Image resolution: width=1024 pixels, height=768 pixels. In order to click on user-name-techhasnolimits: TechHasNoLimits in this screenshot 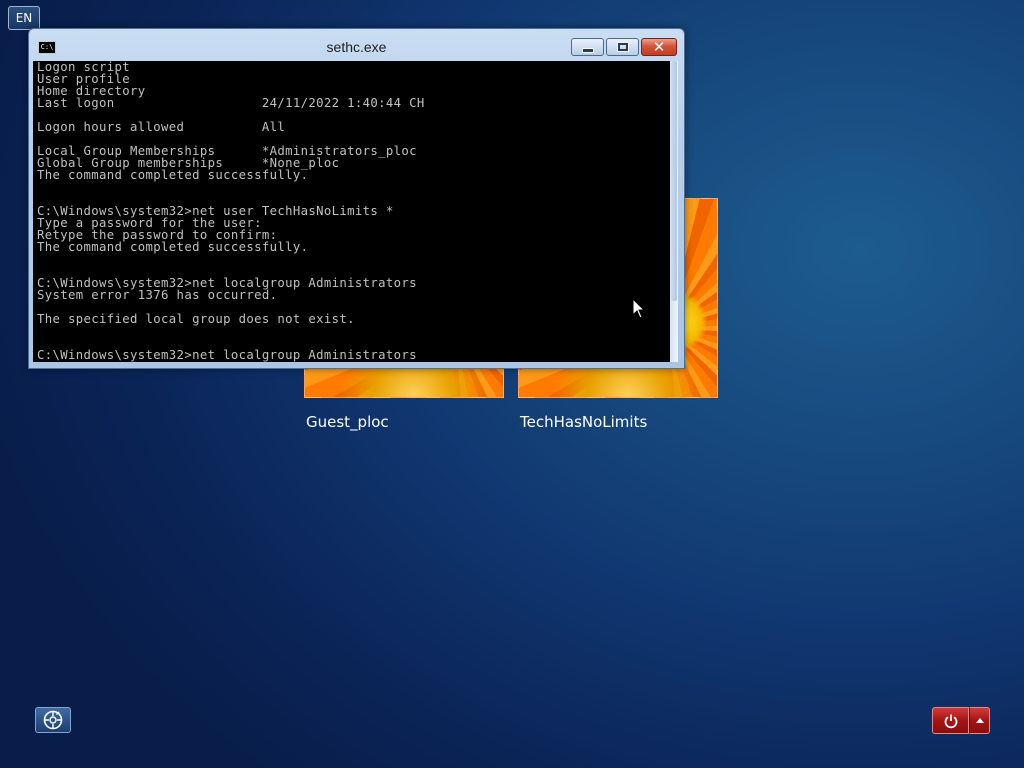, I will do `click(583, 422)`.